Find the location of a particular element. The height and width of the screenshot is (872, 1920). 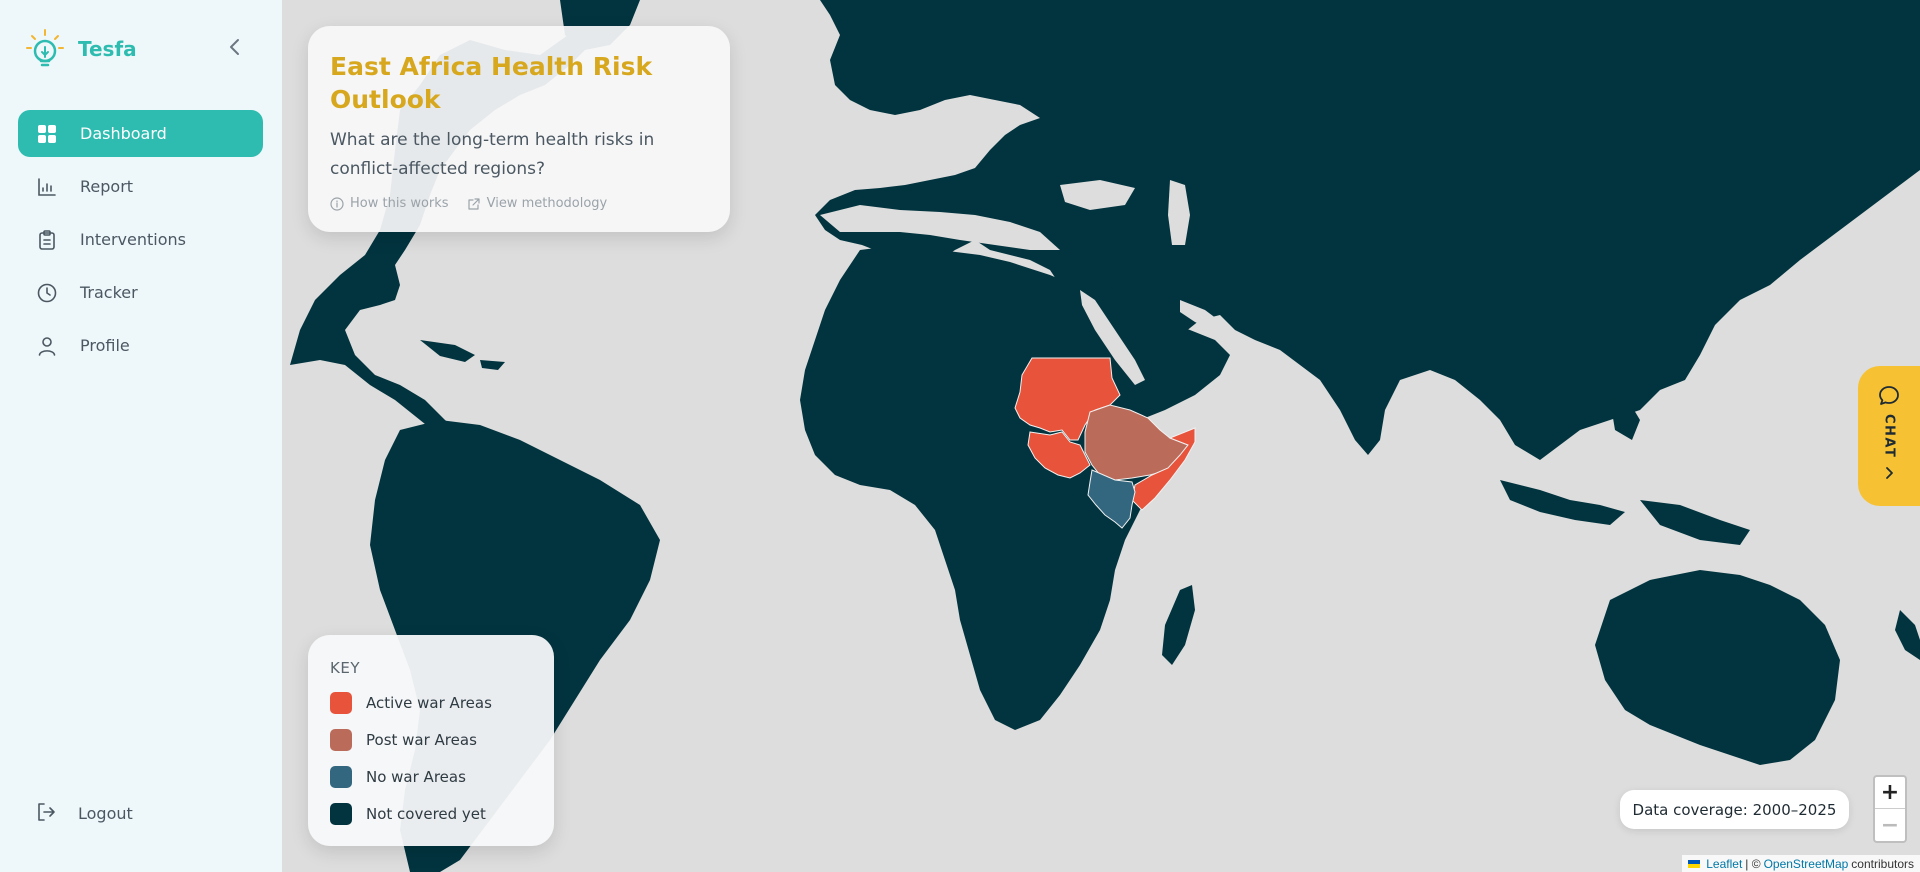

how-this-works-label: How this works is located at coordinates (399, 203).